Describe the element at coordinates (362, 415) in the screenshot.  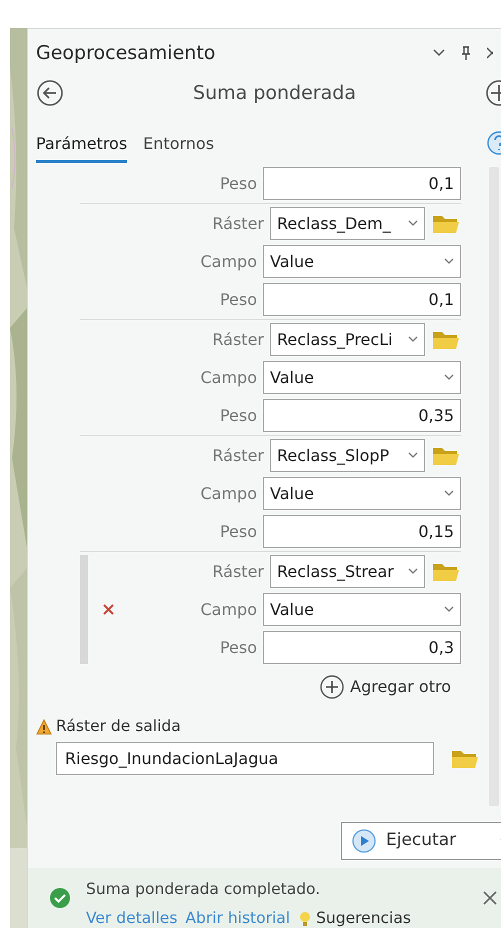
I see `weight-field: 0,35` at that location.